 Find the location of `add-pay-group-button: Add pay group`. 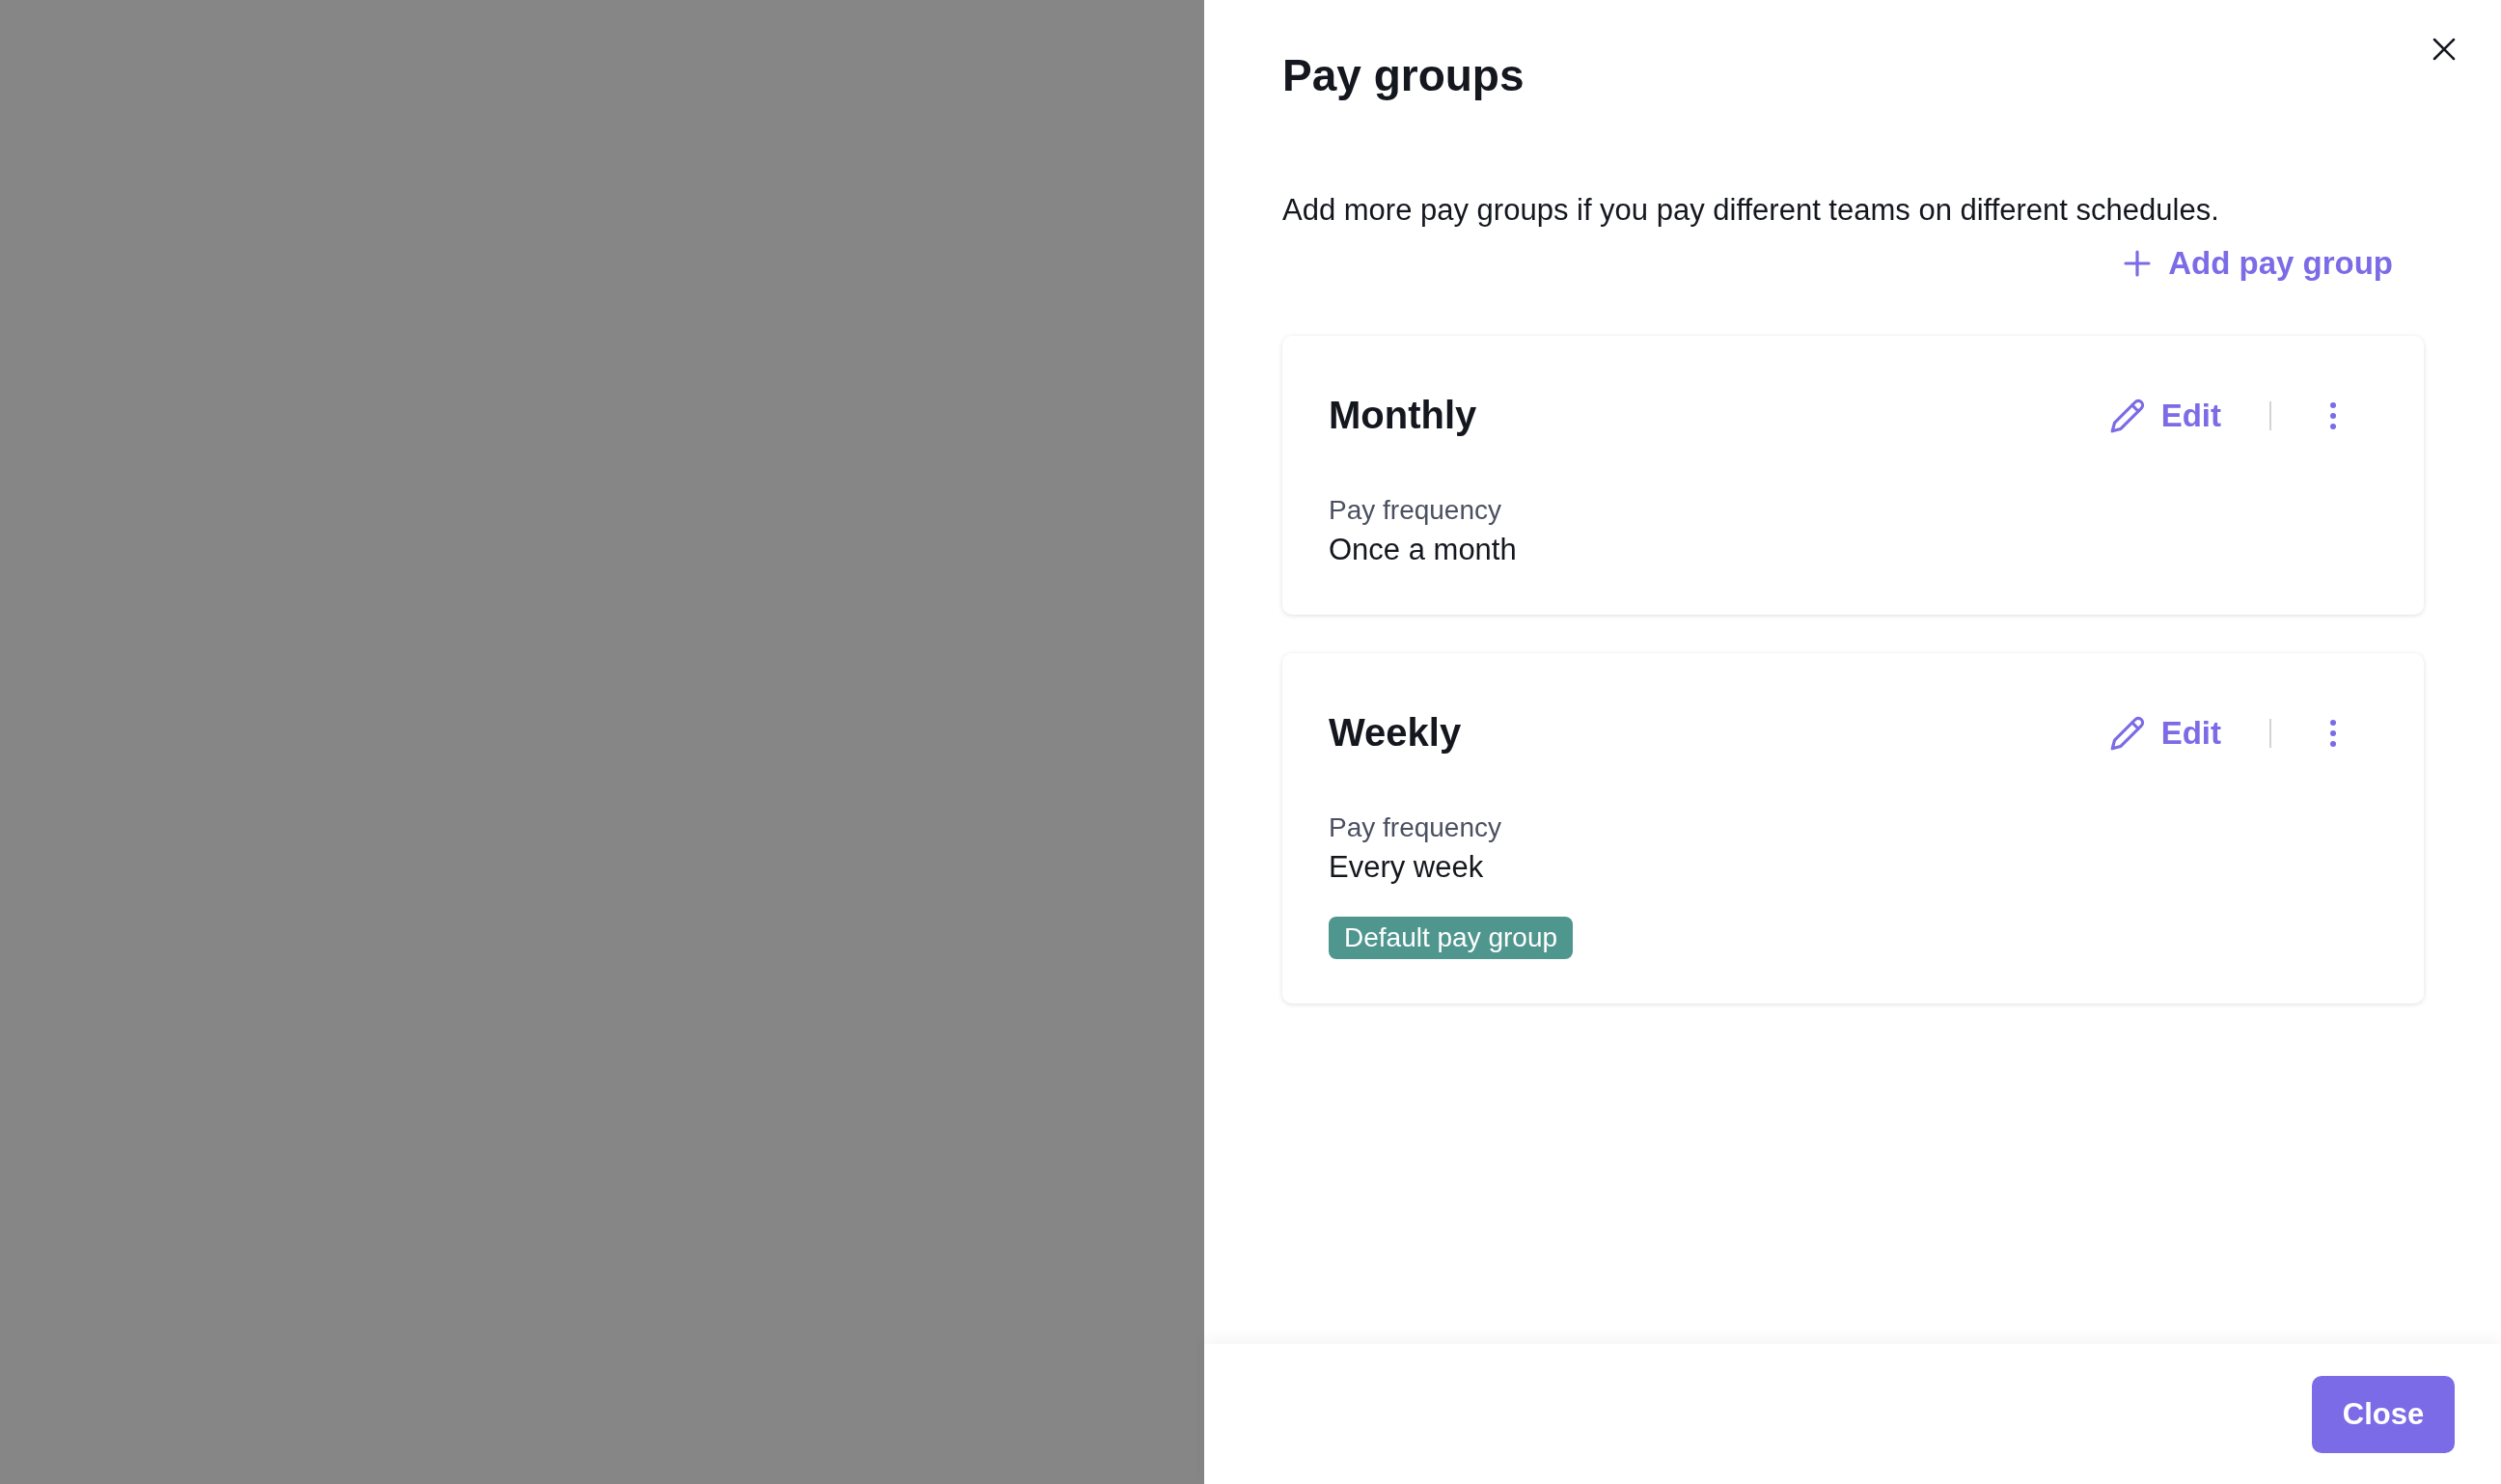

add-pay-group-button: Add pay group is located at coordinates (2257, 263).